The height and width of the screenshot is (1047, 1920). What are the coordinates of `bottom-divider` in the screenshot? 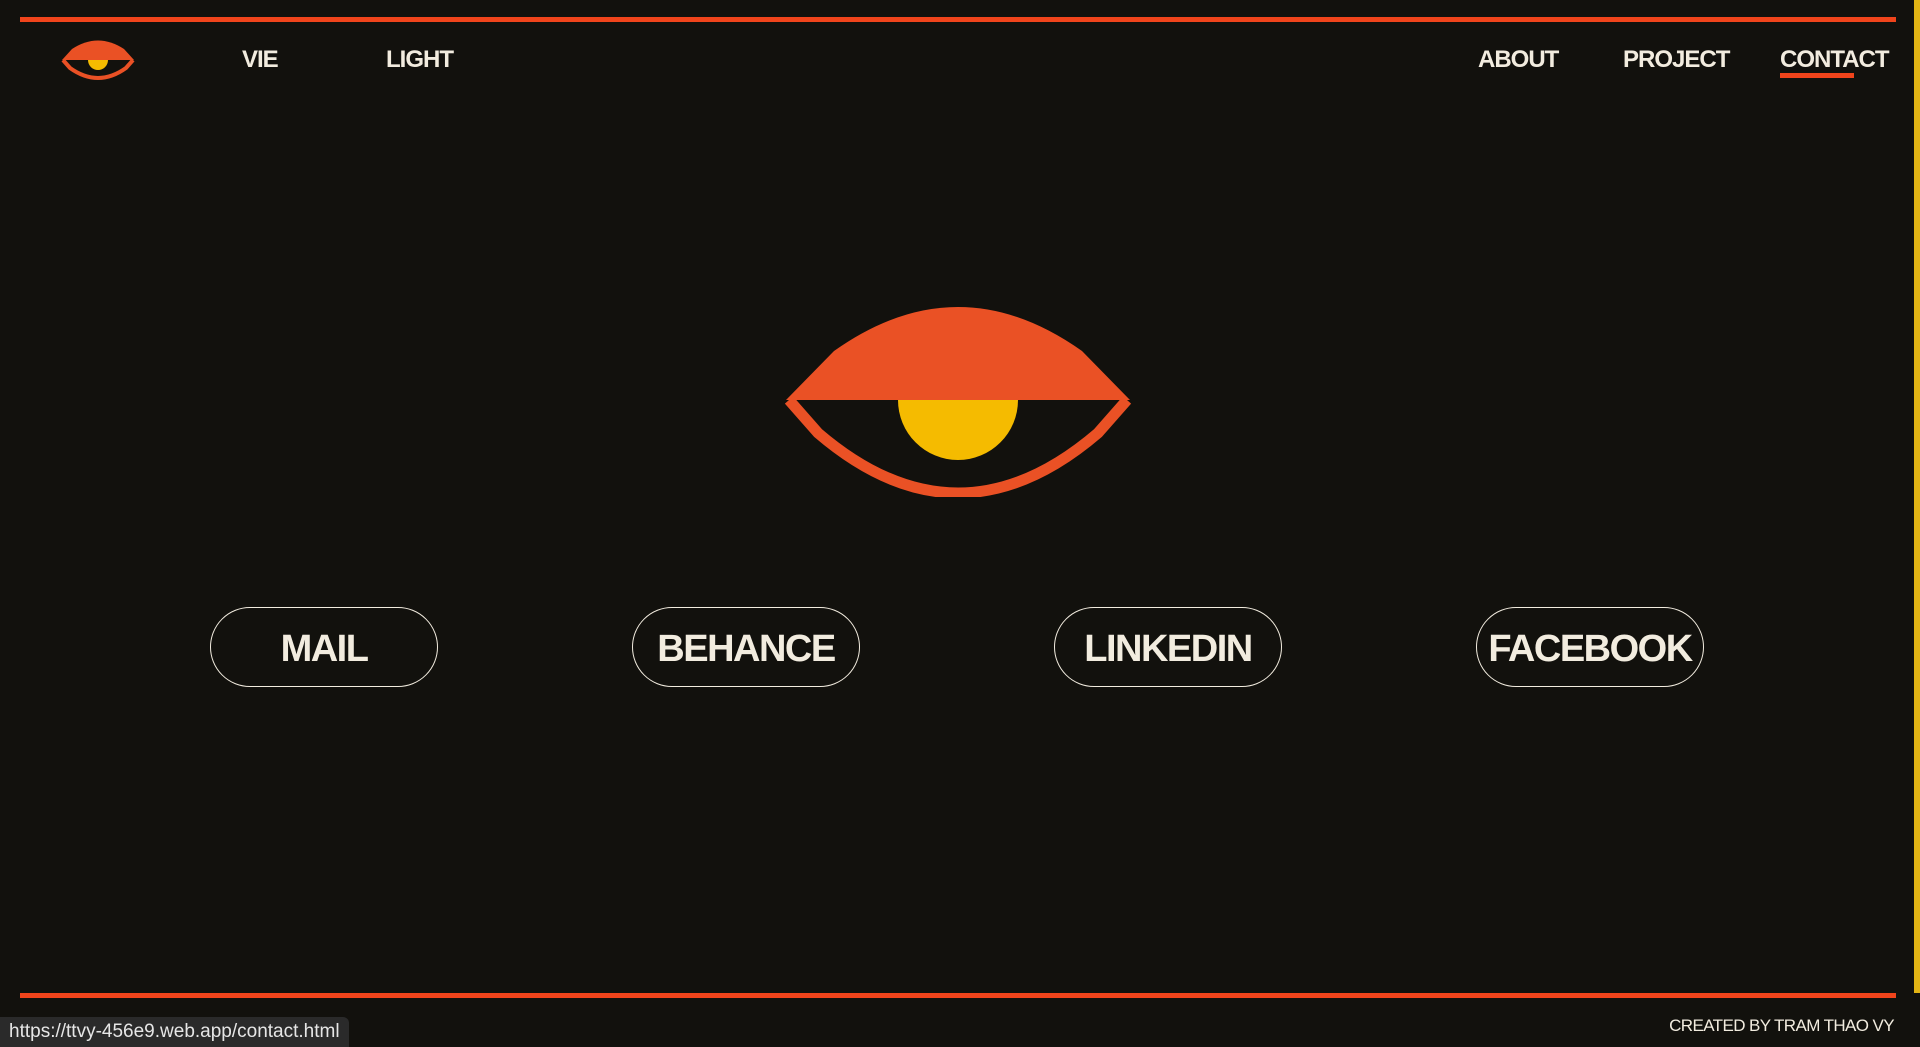 It's located at (958, 995).